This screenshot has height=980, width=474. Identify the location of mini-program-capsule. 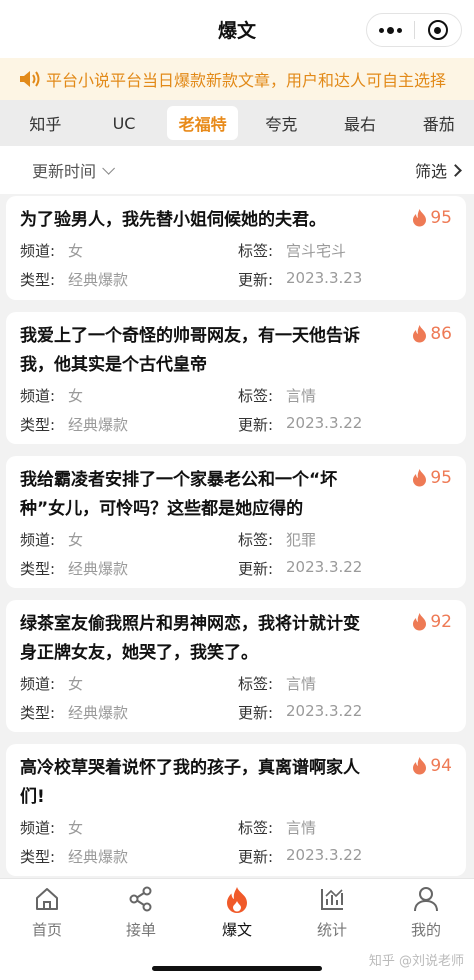
(414, 30).